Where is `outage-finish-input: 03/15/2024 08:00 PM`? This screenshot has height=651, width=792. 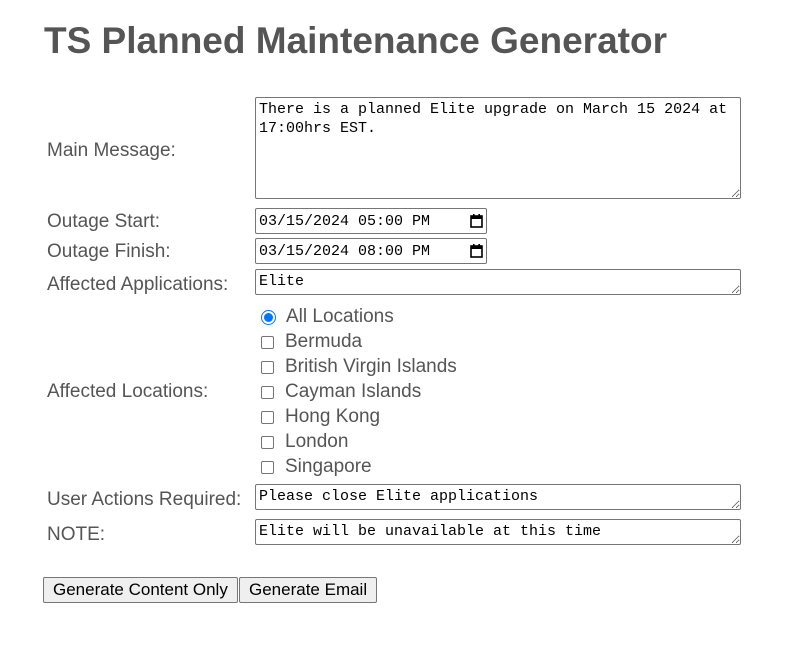 outage-finish-input: 03/15/2024 08:00 PM is located at coordinates (371, 251).